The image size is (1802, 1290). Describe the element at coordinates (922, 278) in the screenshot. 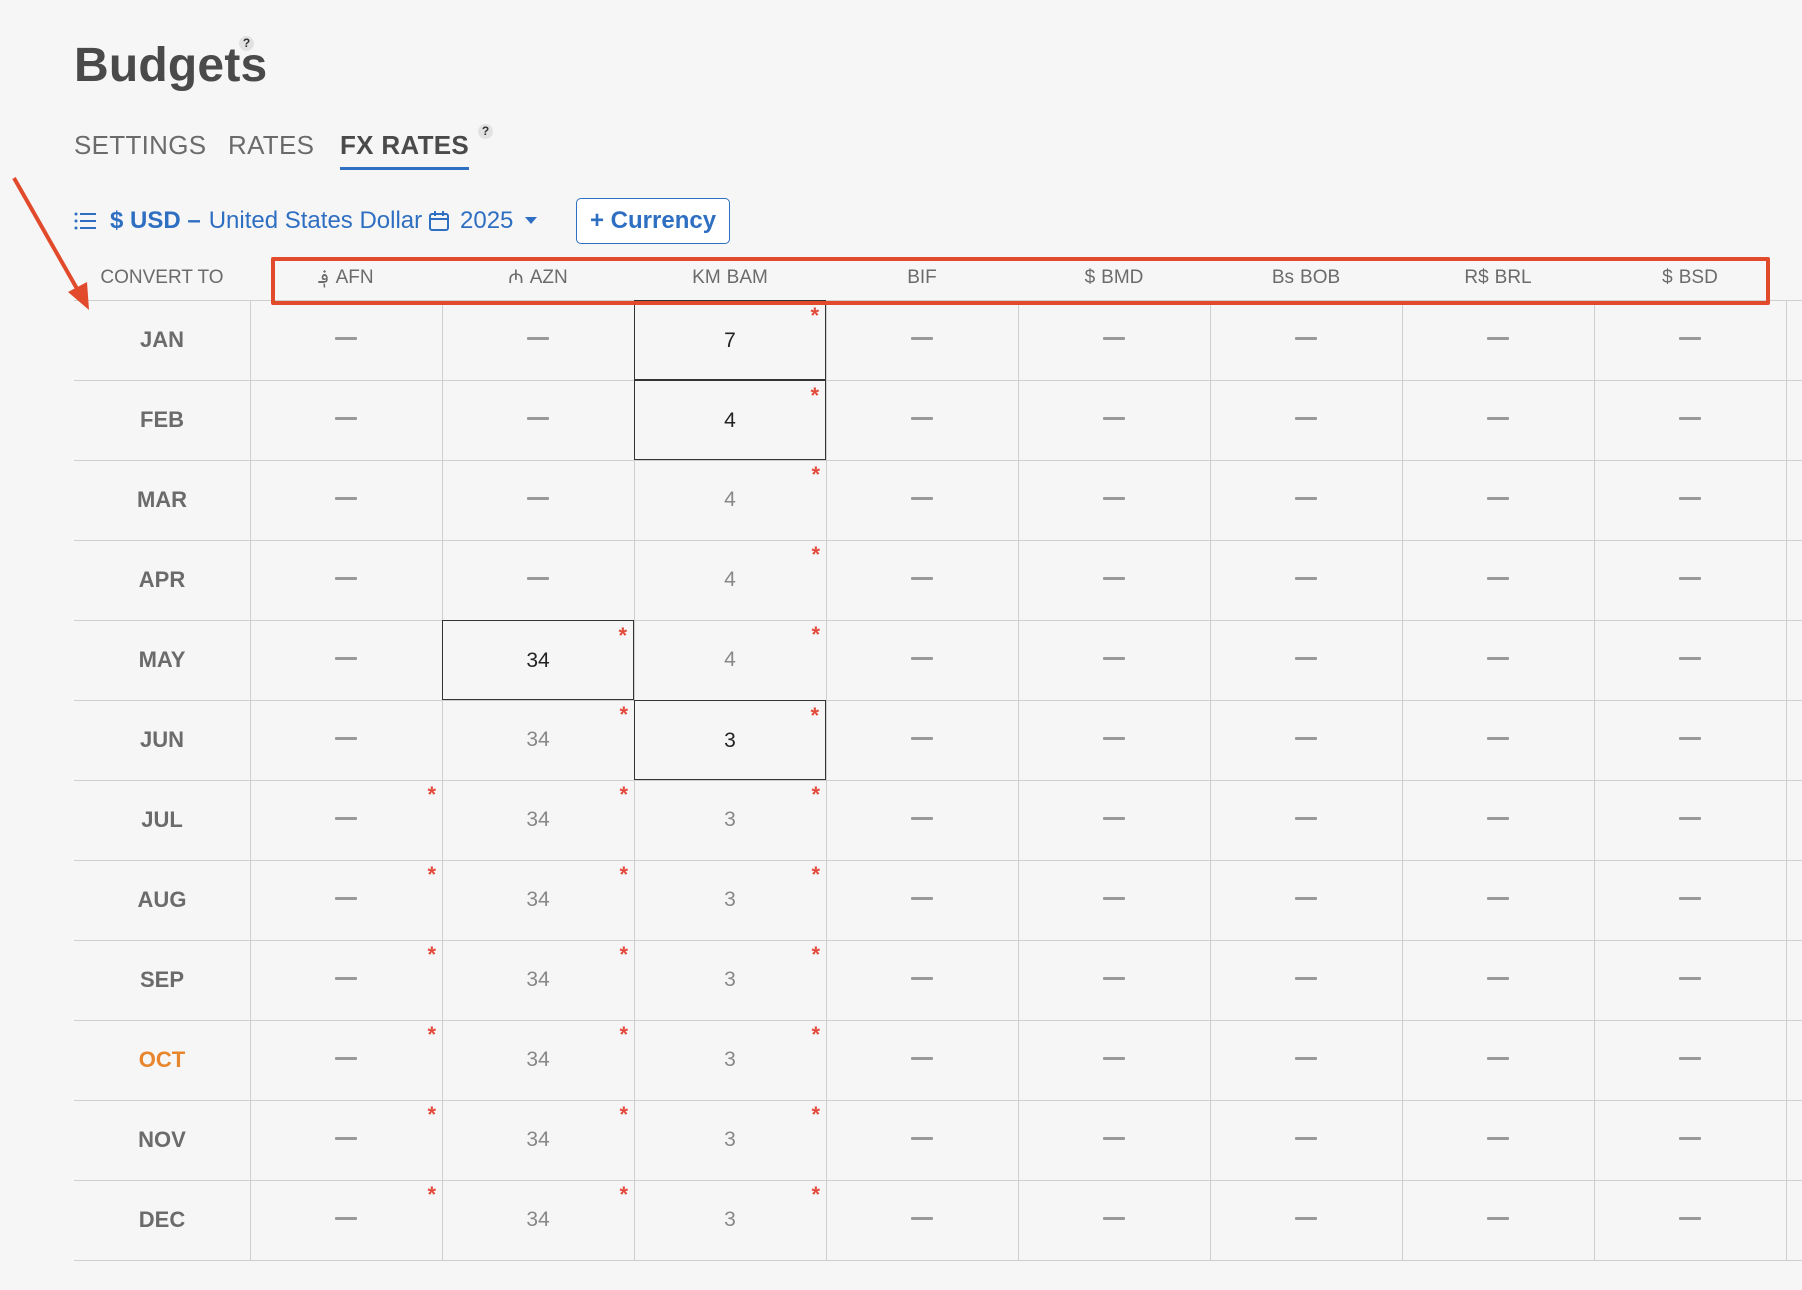

I see `column-header-bif: BIF` at that location.